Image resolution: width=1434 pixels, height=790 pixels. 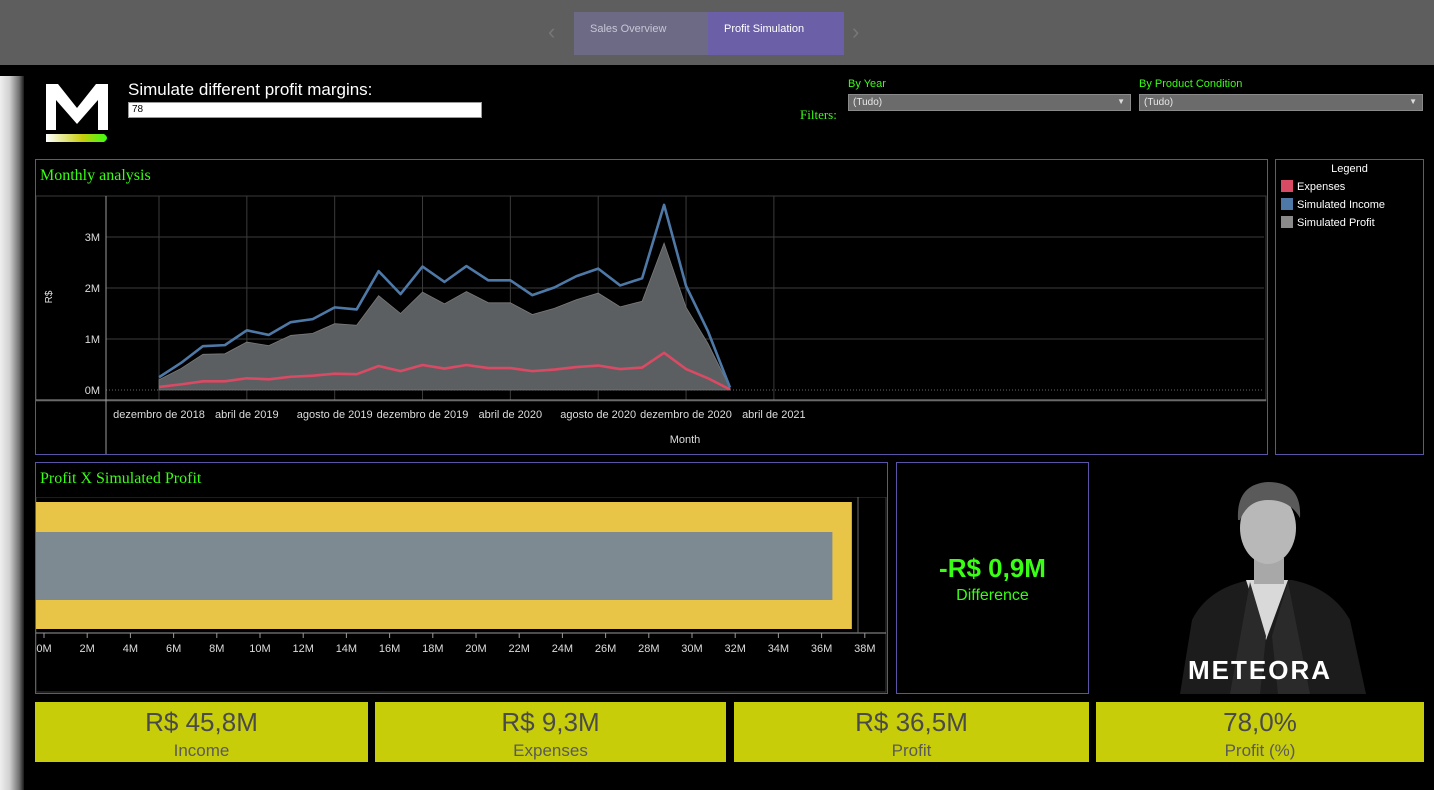 I want to click on prev-arrow-icon: ‹, so click(x=555, y=32).